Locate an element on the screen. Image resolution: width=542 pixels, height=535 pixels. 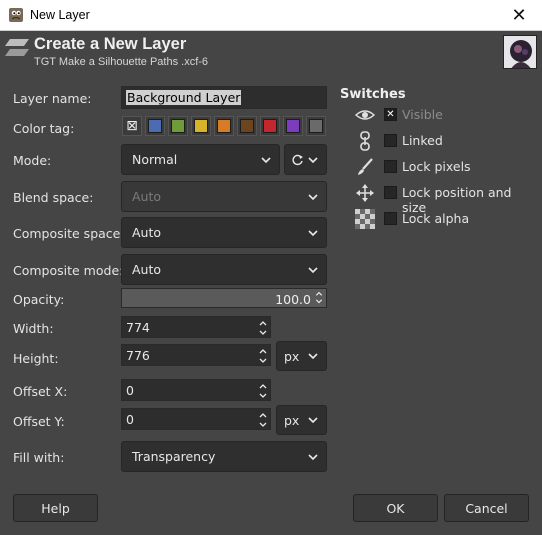
size-unit-value: px is located at coordinates (292, 356).